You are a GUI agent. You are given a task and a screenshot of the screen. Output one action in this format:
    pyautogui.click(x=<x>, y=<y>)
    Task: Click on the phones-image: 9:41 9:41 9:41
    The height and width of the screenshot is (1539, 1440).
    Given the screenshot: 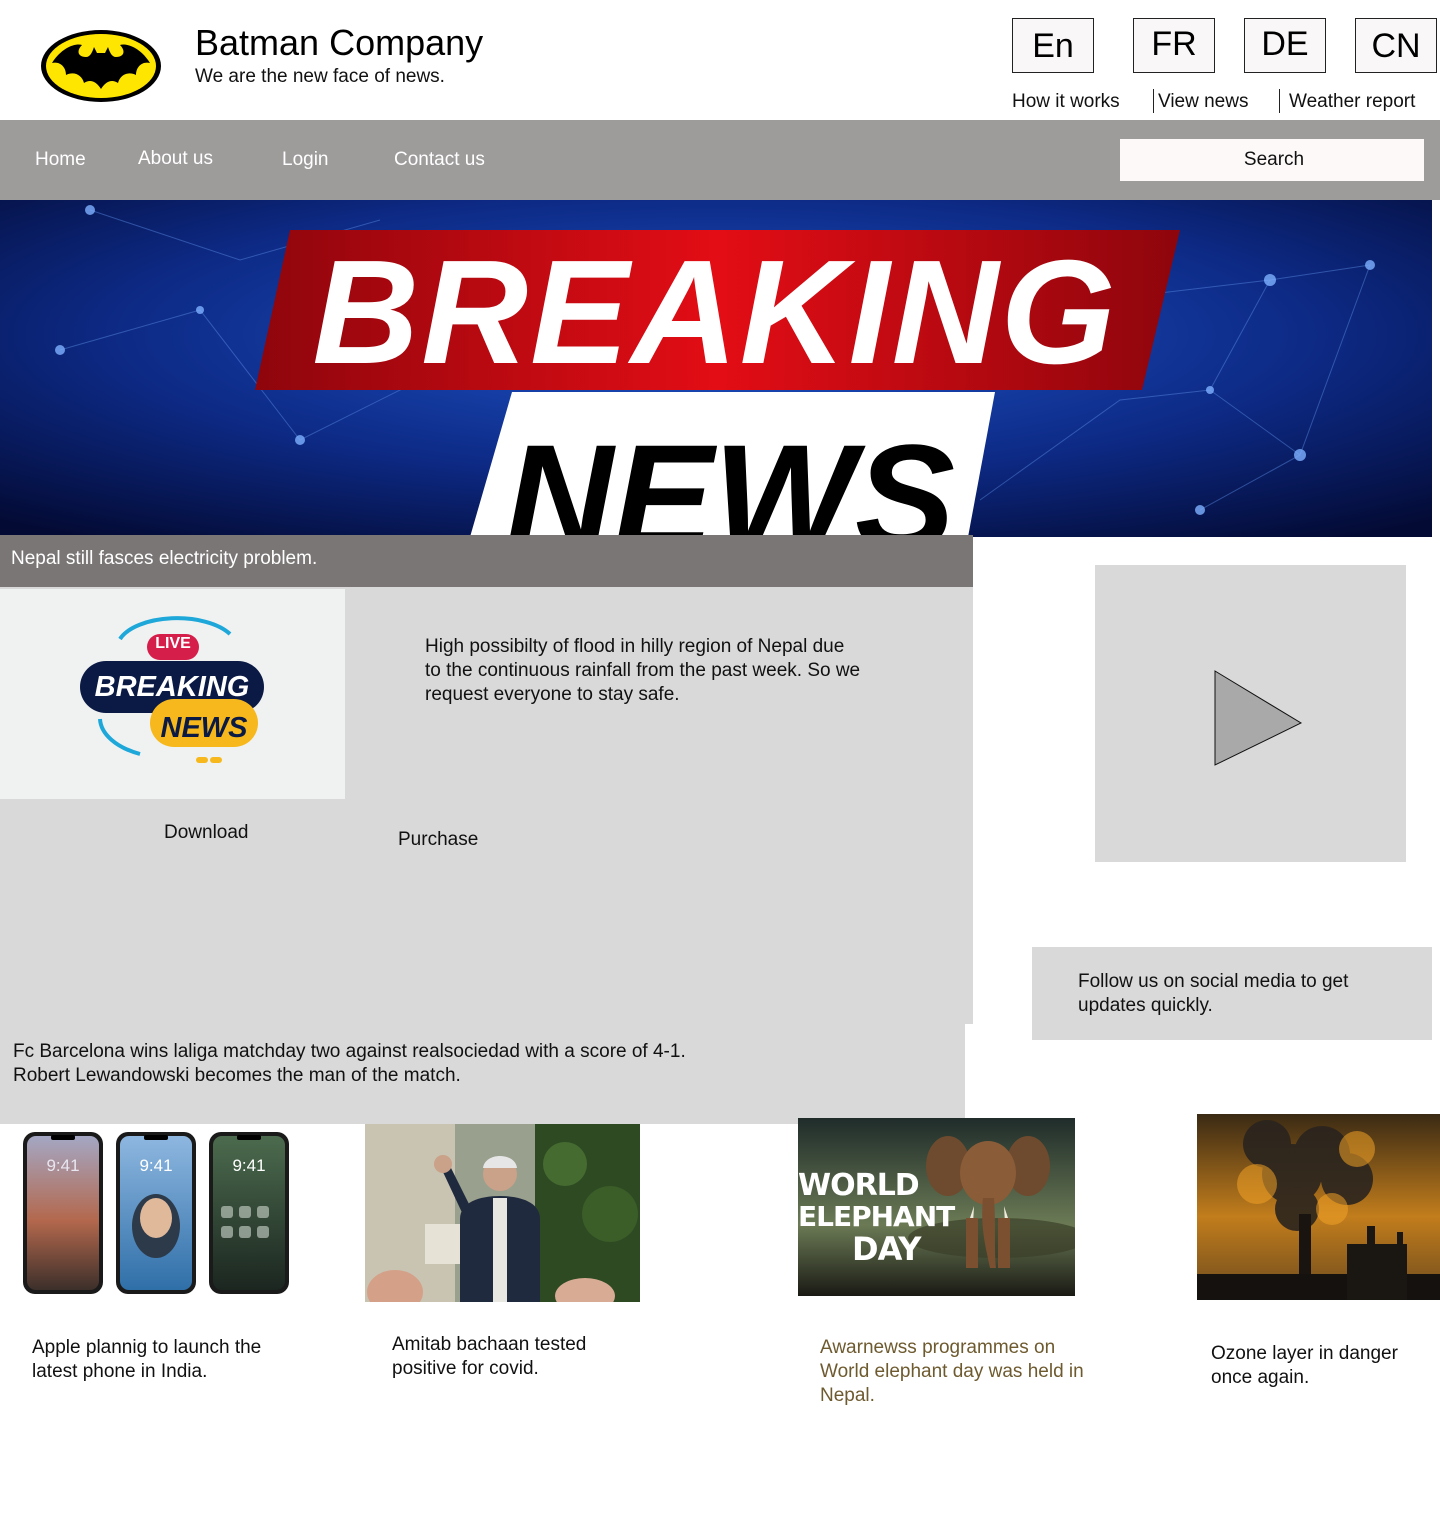 What is the action you would take?
    pyautogui.click(x=156, y=1211)
    